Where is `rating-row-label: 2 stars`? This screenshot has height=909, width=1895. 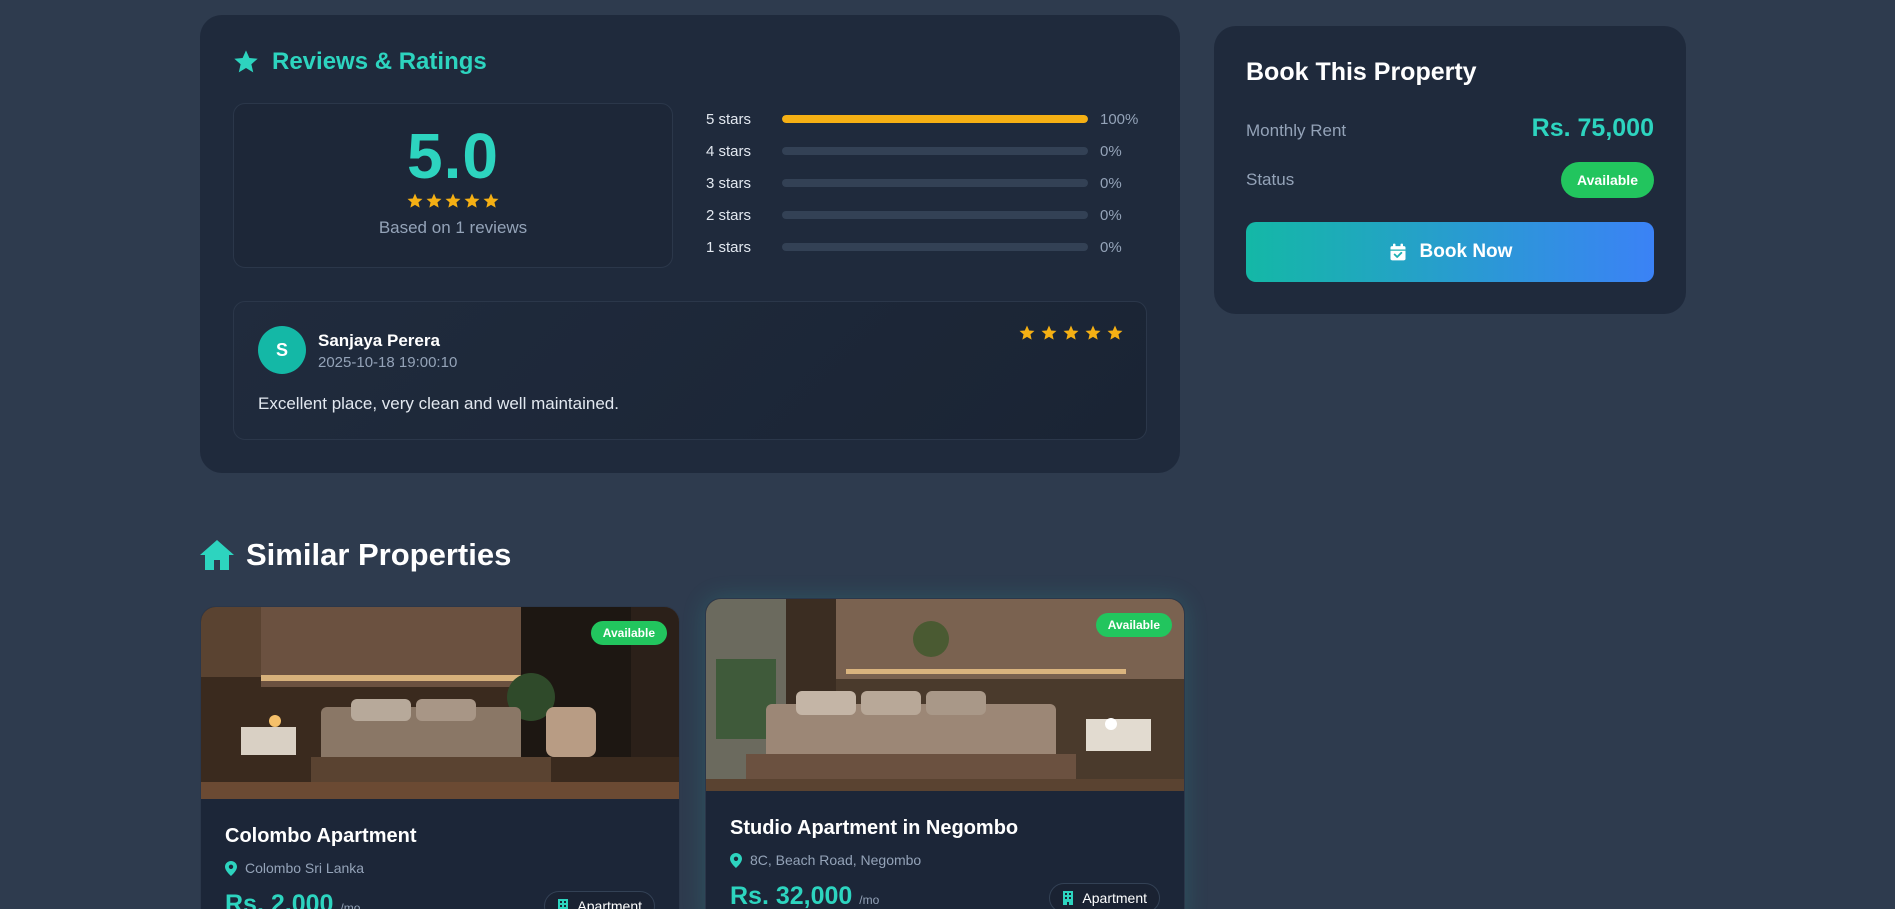 rating-row-label: 2 stars is located at coordinates (729, 215).